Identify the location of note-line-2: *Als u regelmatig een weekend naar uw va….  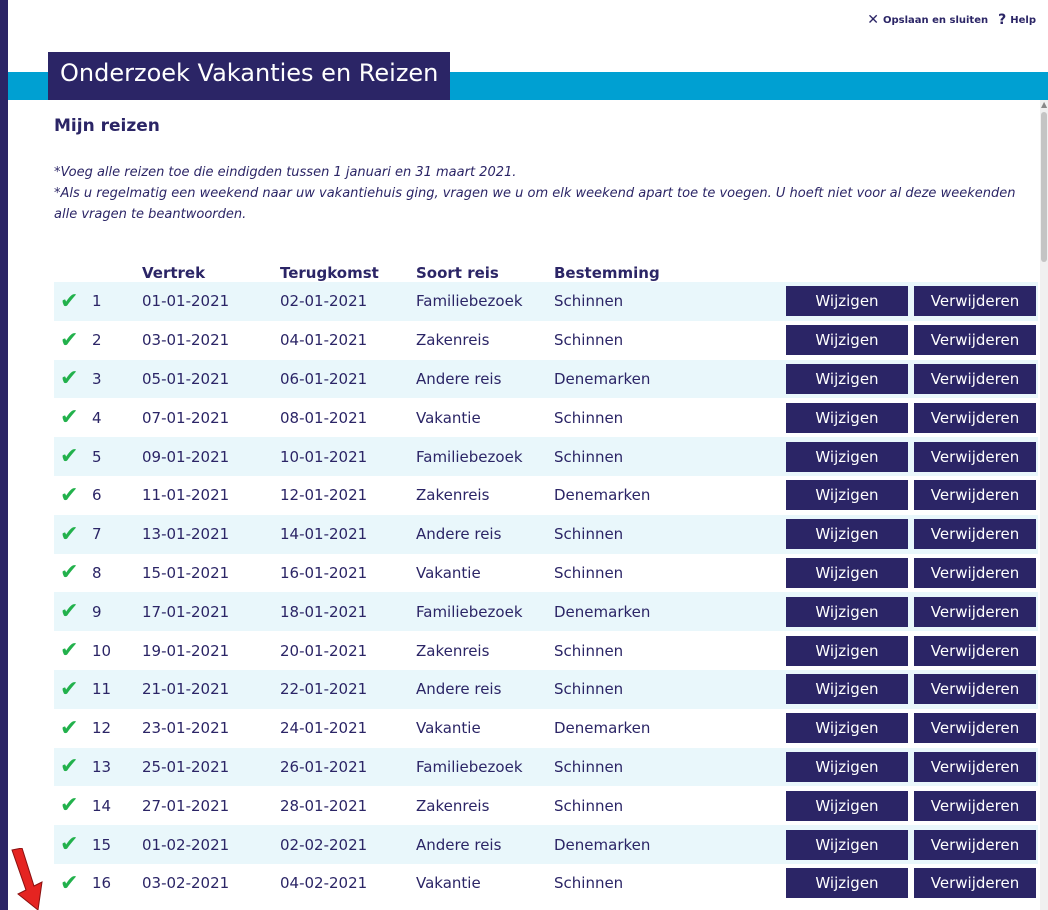
(535, 204).